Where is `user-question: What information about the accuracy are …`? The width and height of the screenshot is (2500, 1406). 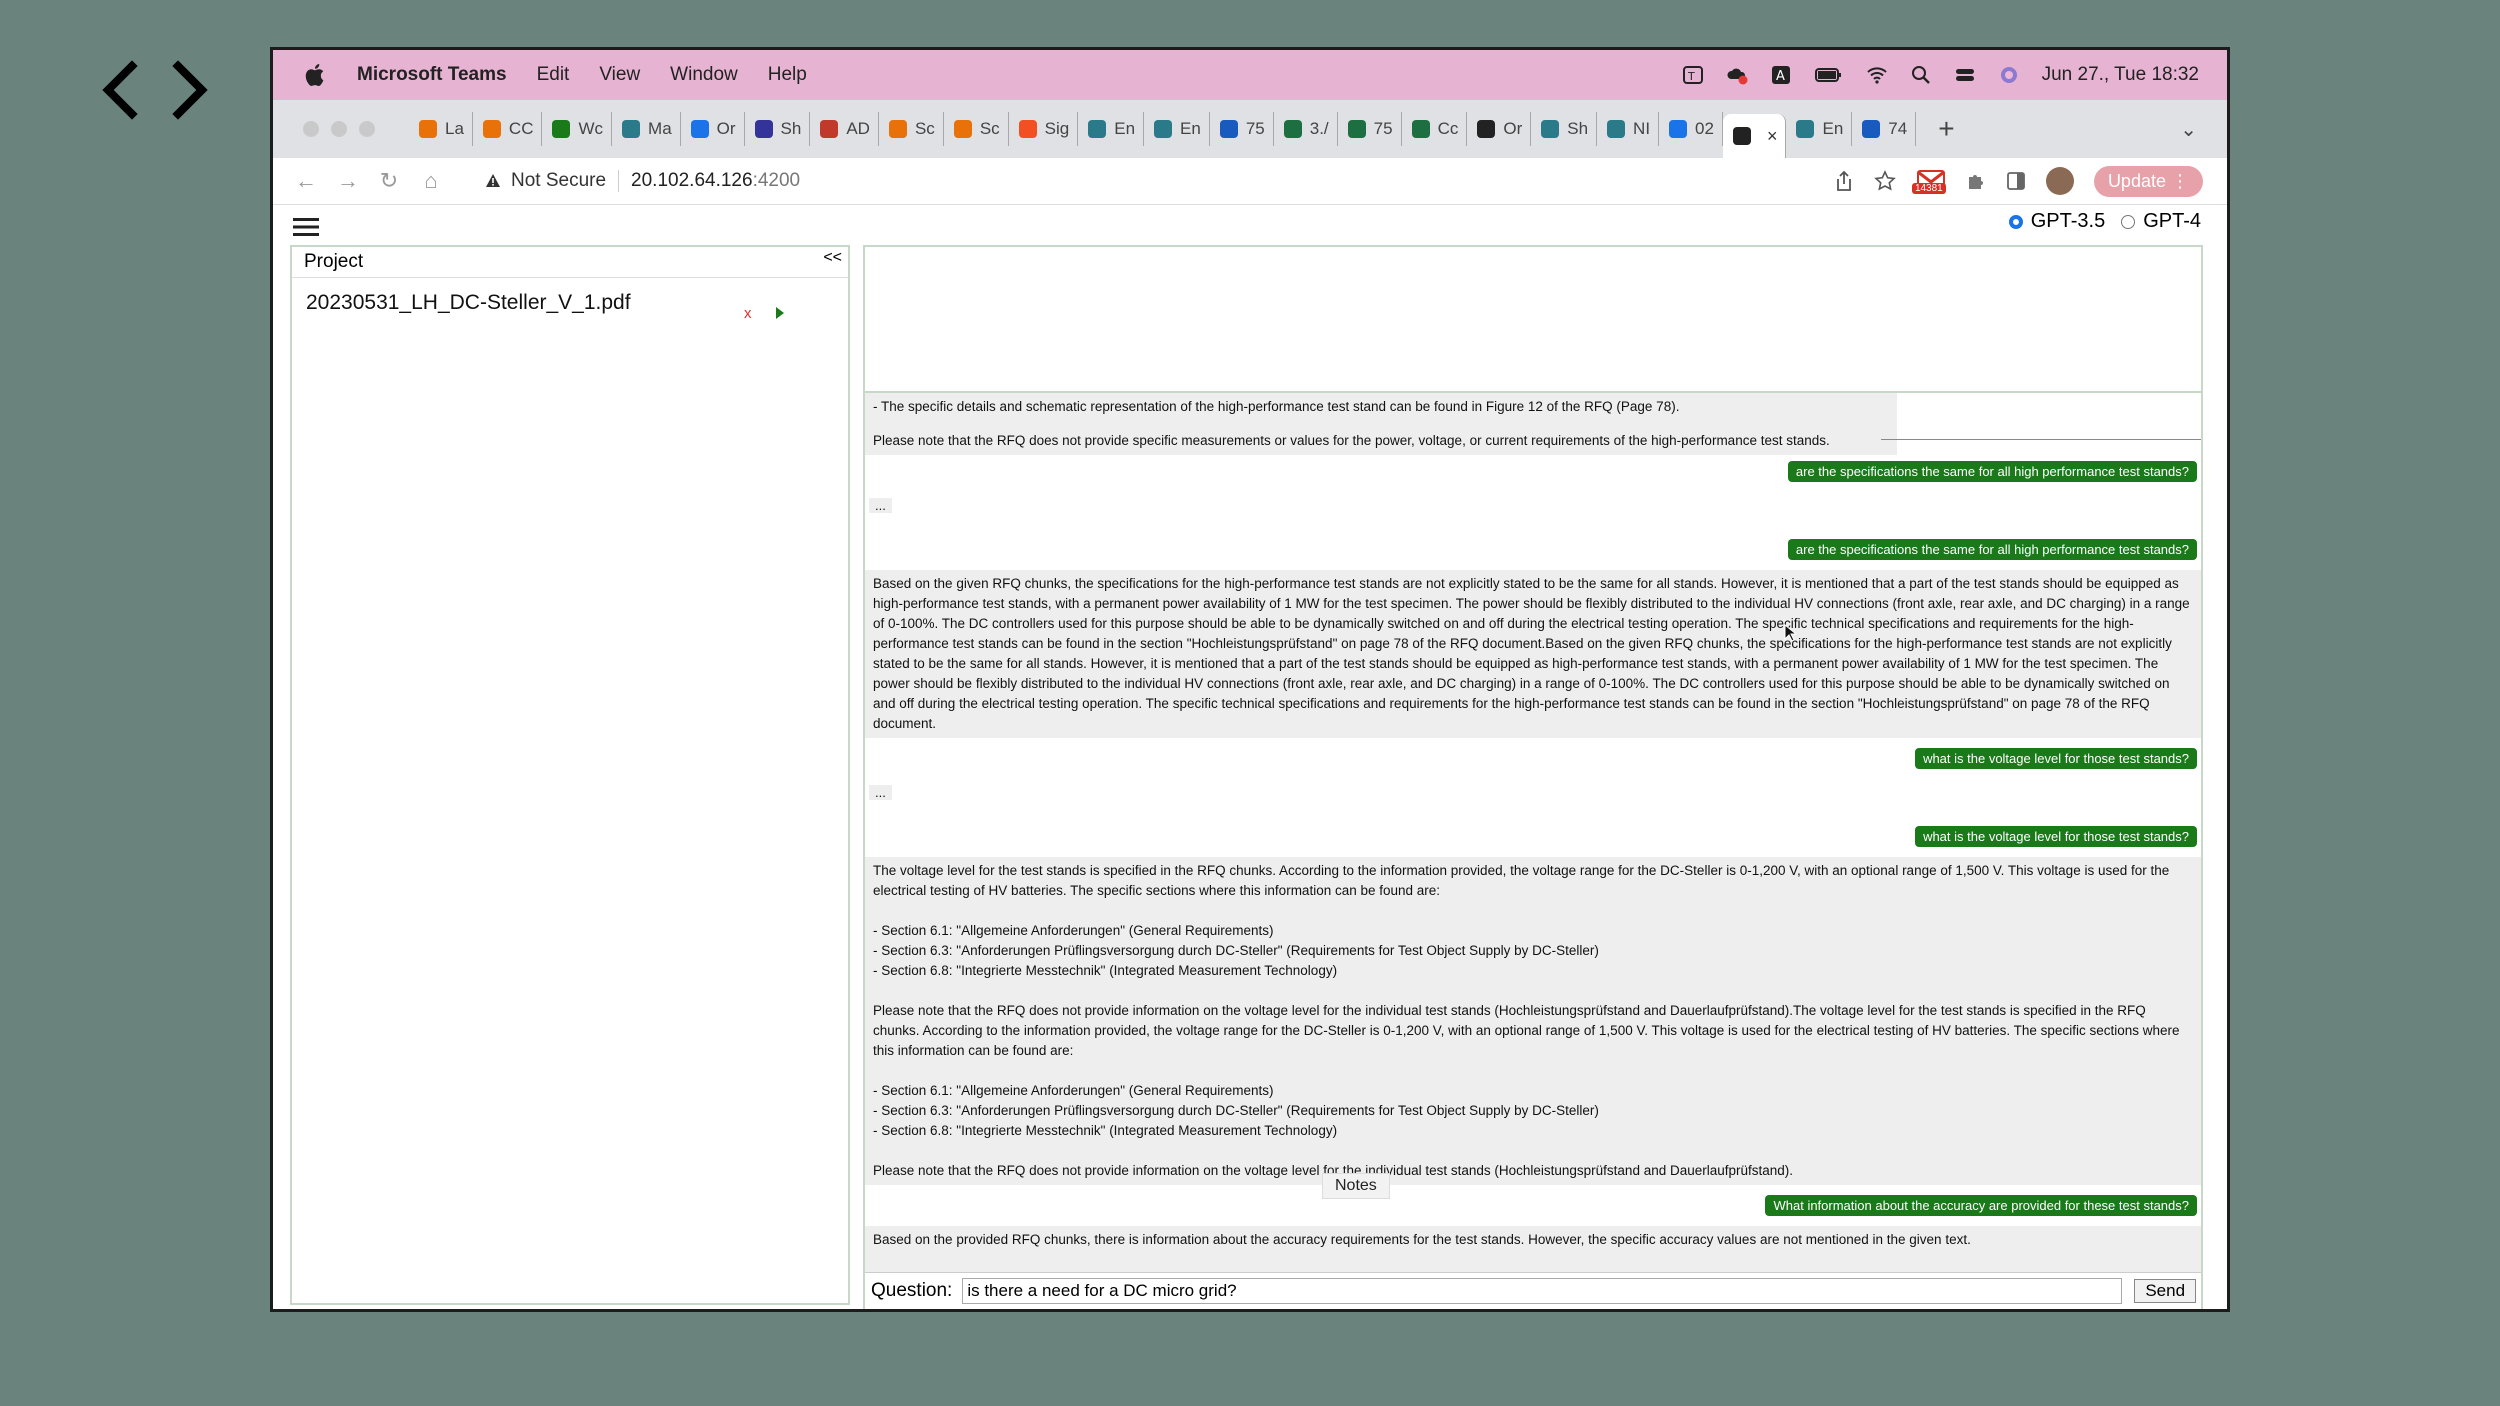 user-question: What information about the accuracy are … is located at coordinates (1981, 1205).